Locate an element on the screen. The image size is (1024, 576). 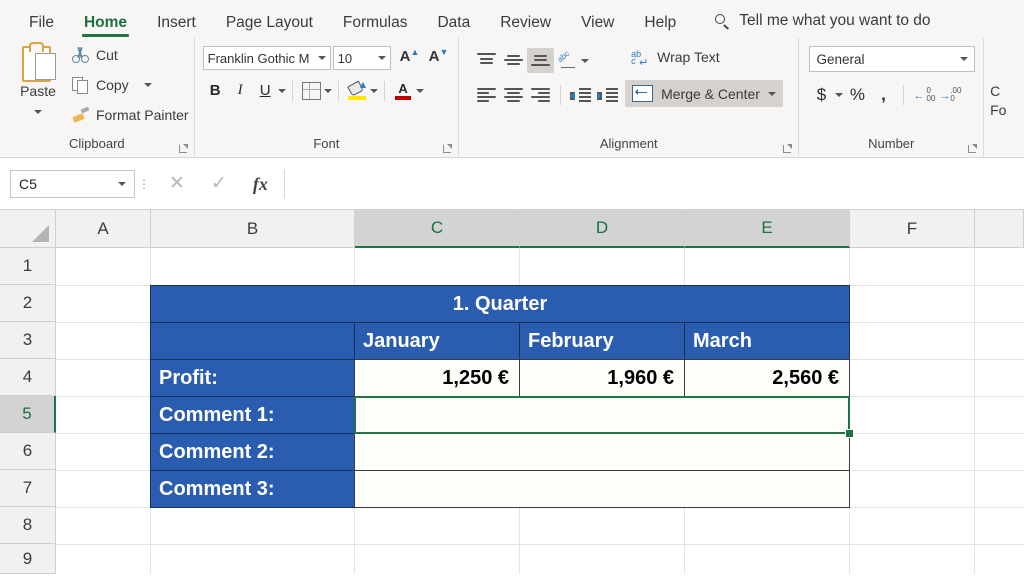
align-left-button is located at coordinates (486, 94).